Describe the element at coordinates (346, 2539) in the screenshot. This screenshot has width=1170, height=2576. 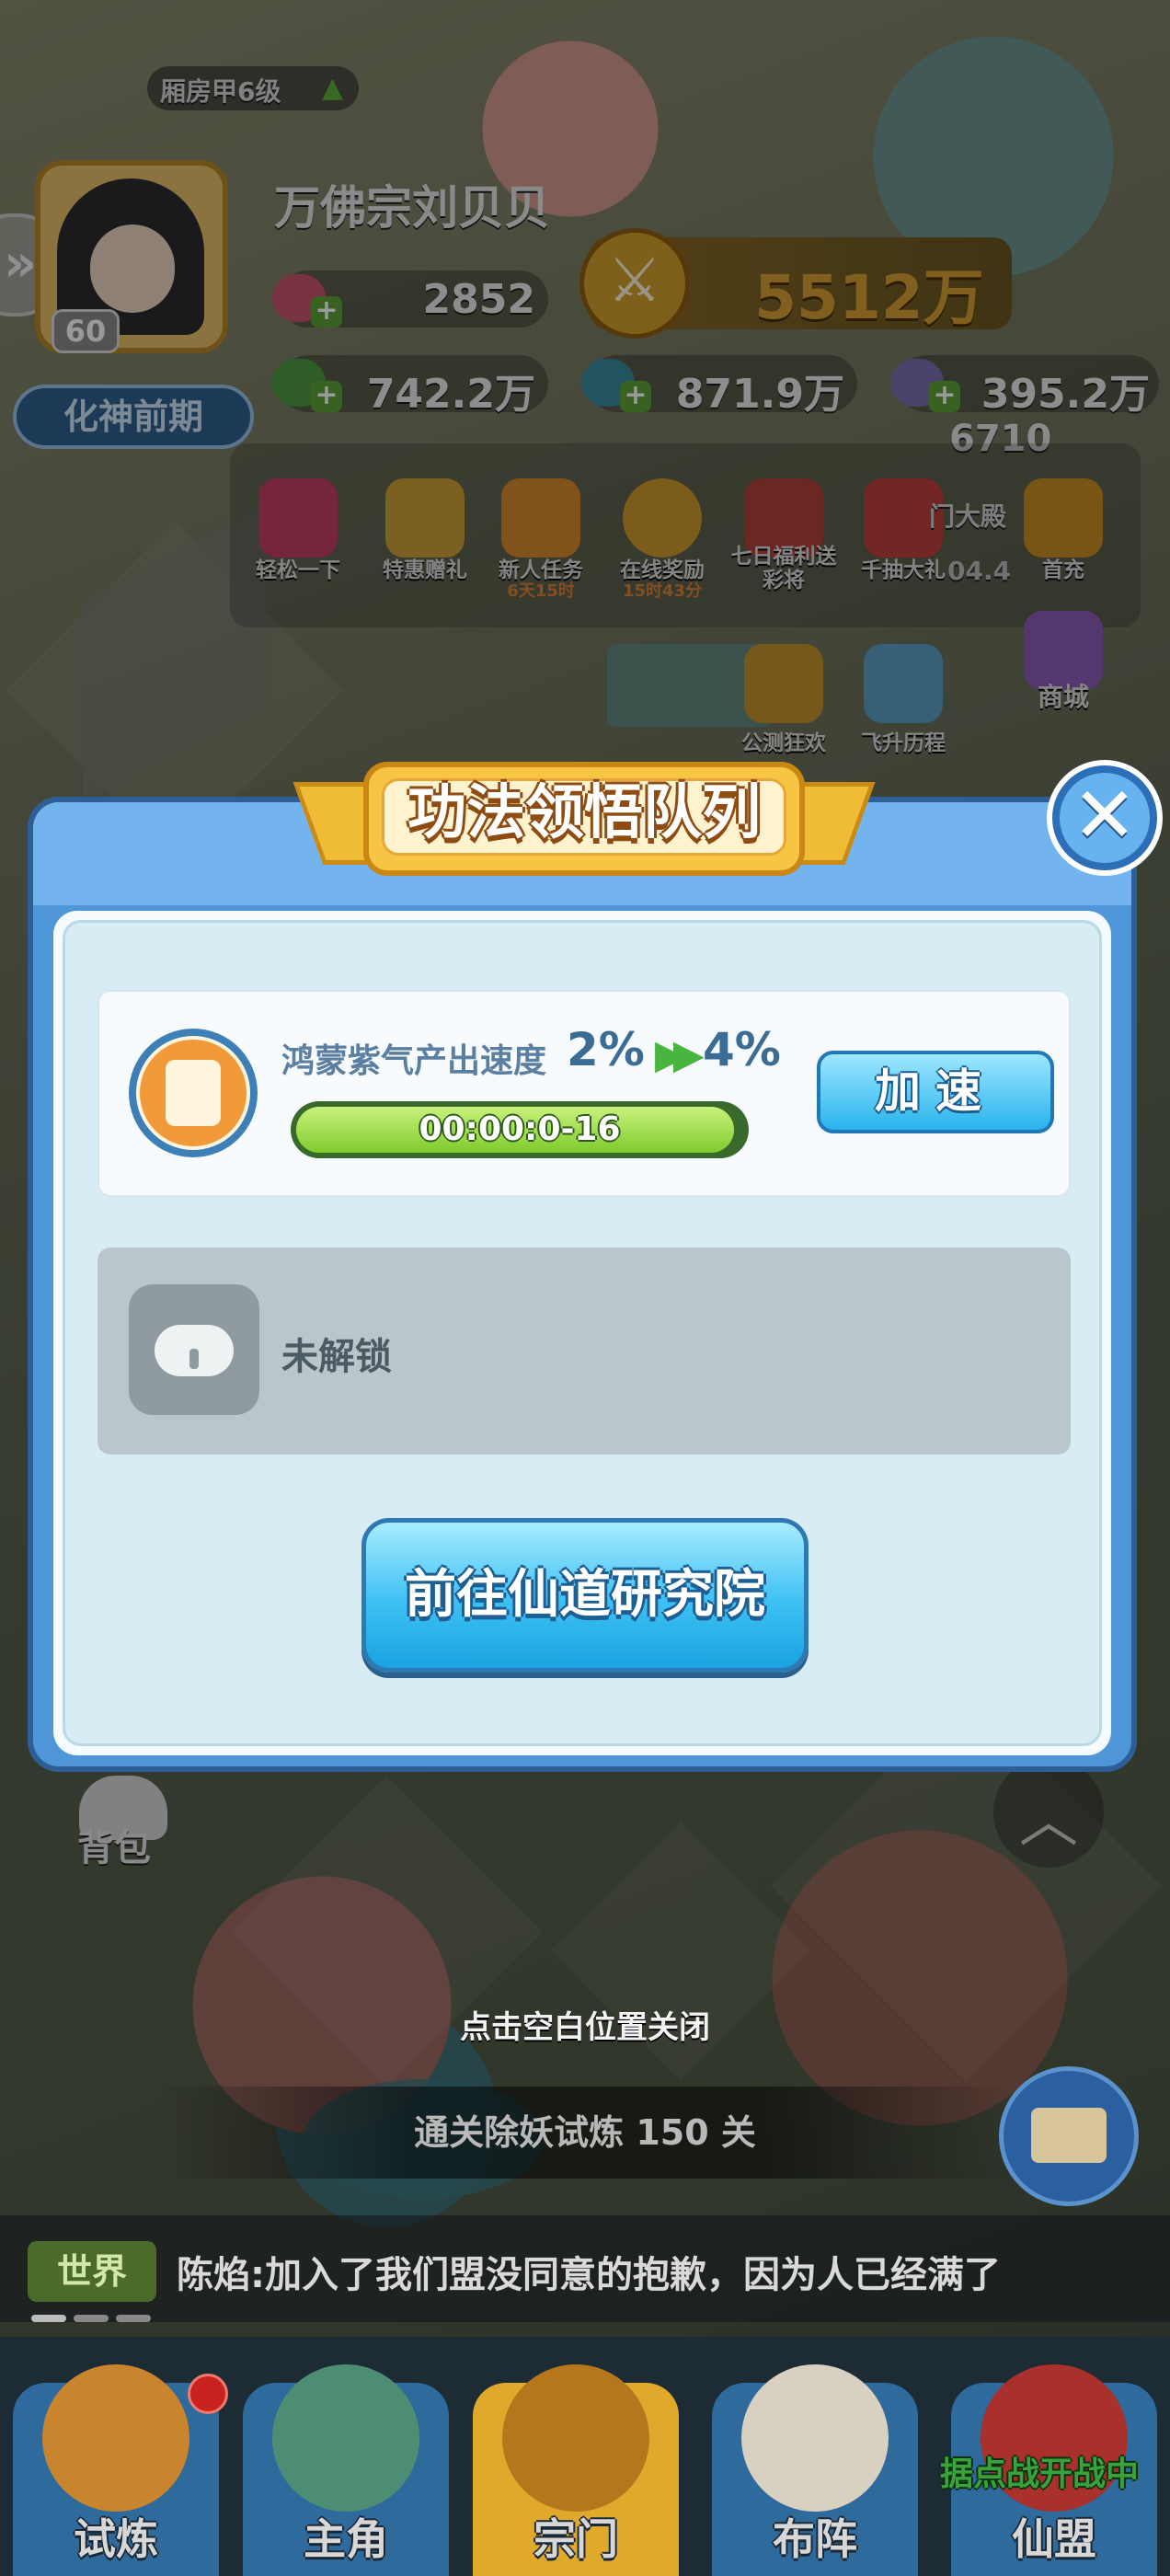
I see `nav-label-hero: 主角` at that location.